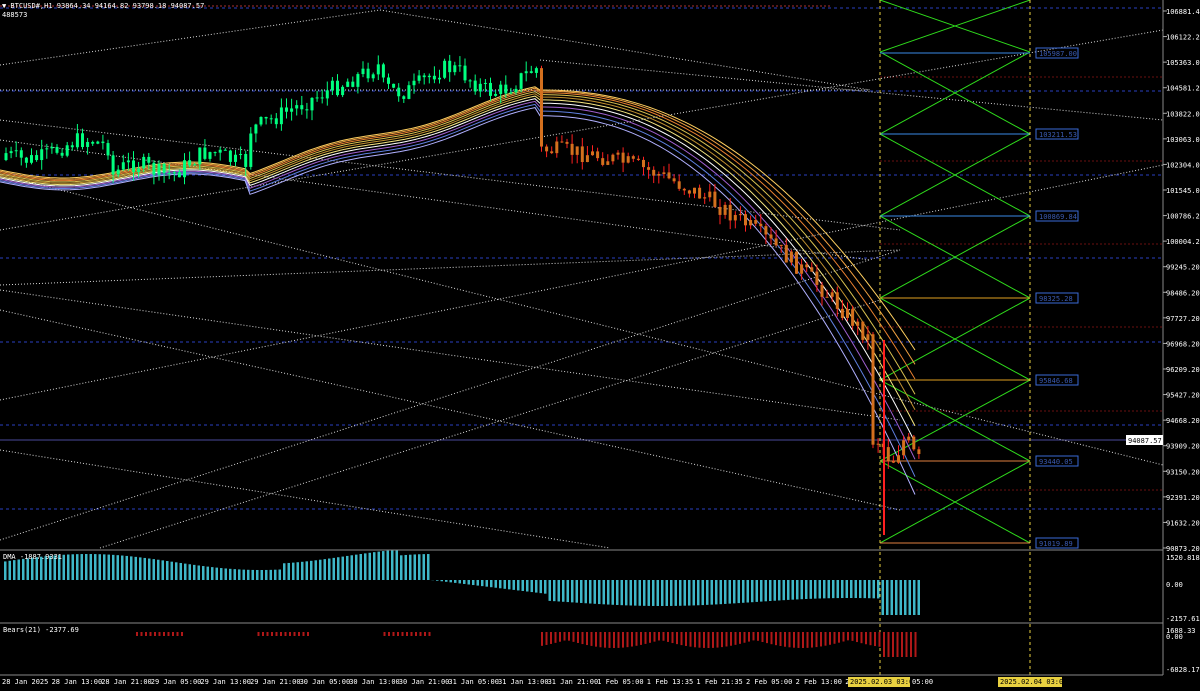 The width and height of the screenshot is (1200, 691). What do you see at coordinates (424, 682) in the screenshot?
I see `time-label: 30 Jan 21:00` at bounding box center [424, 682].